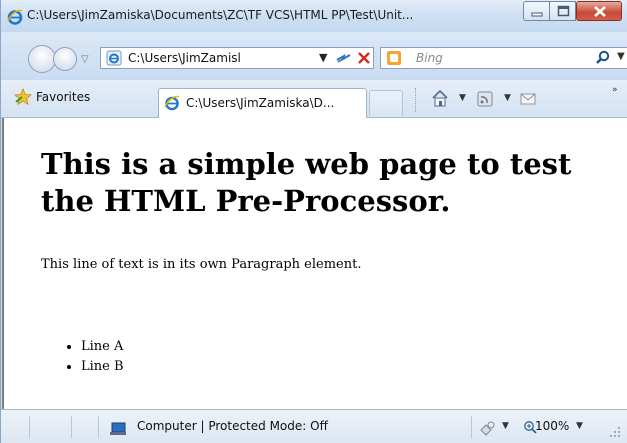  I want to click on minimize-button, so click(536, 11).